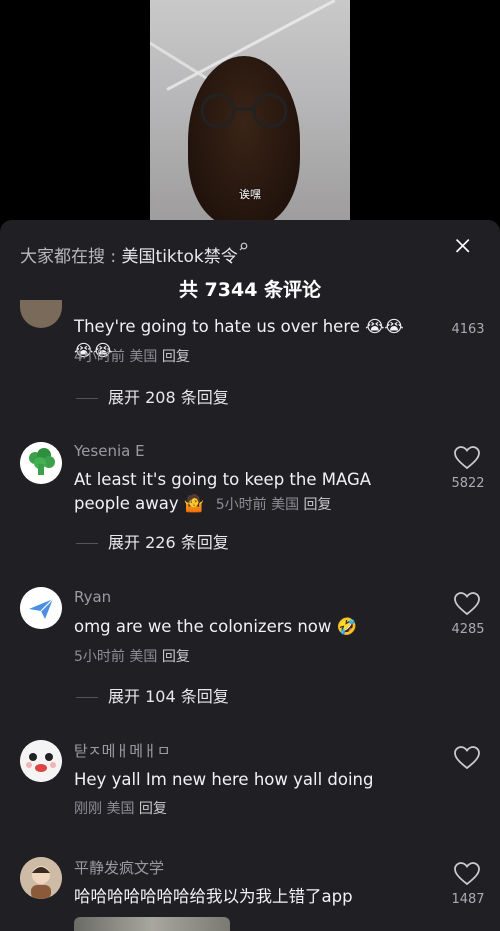 This screenshot has width=500, height=931. I want to click on comment-time: 4小时前, so click(99, 357).